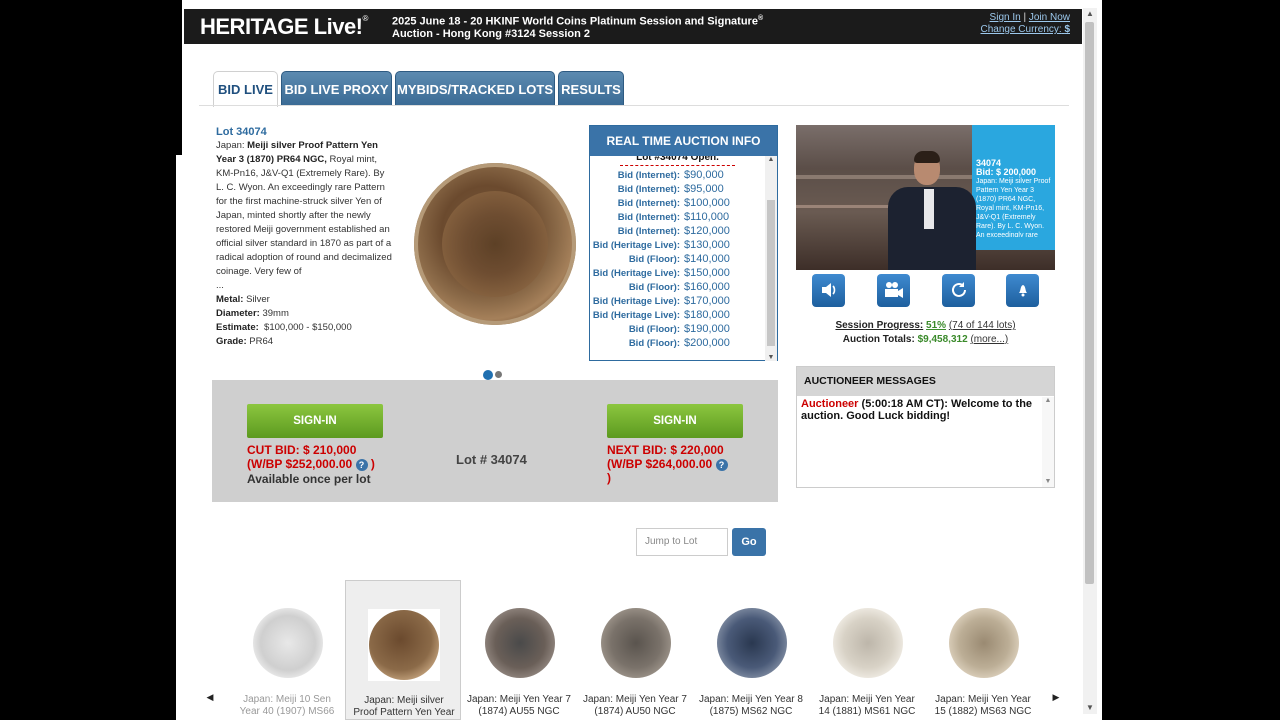  I want to click on page-edge, so click(179, 77).